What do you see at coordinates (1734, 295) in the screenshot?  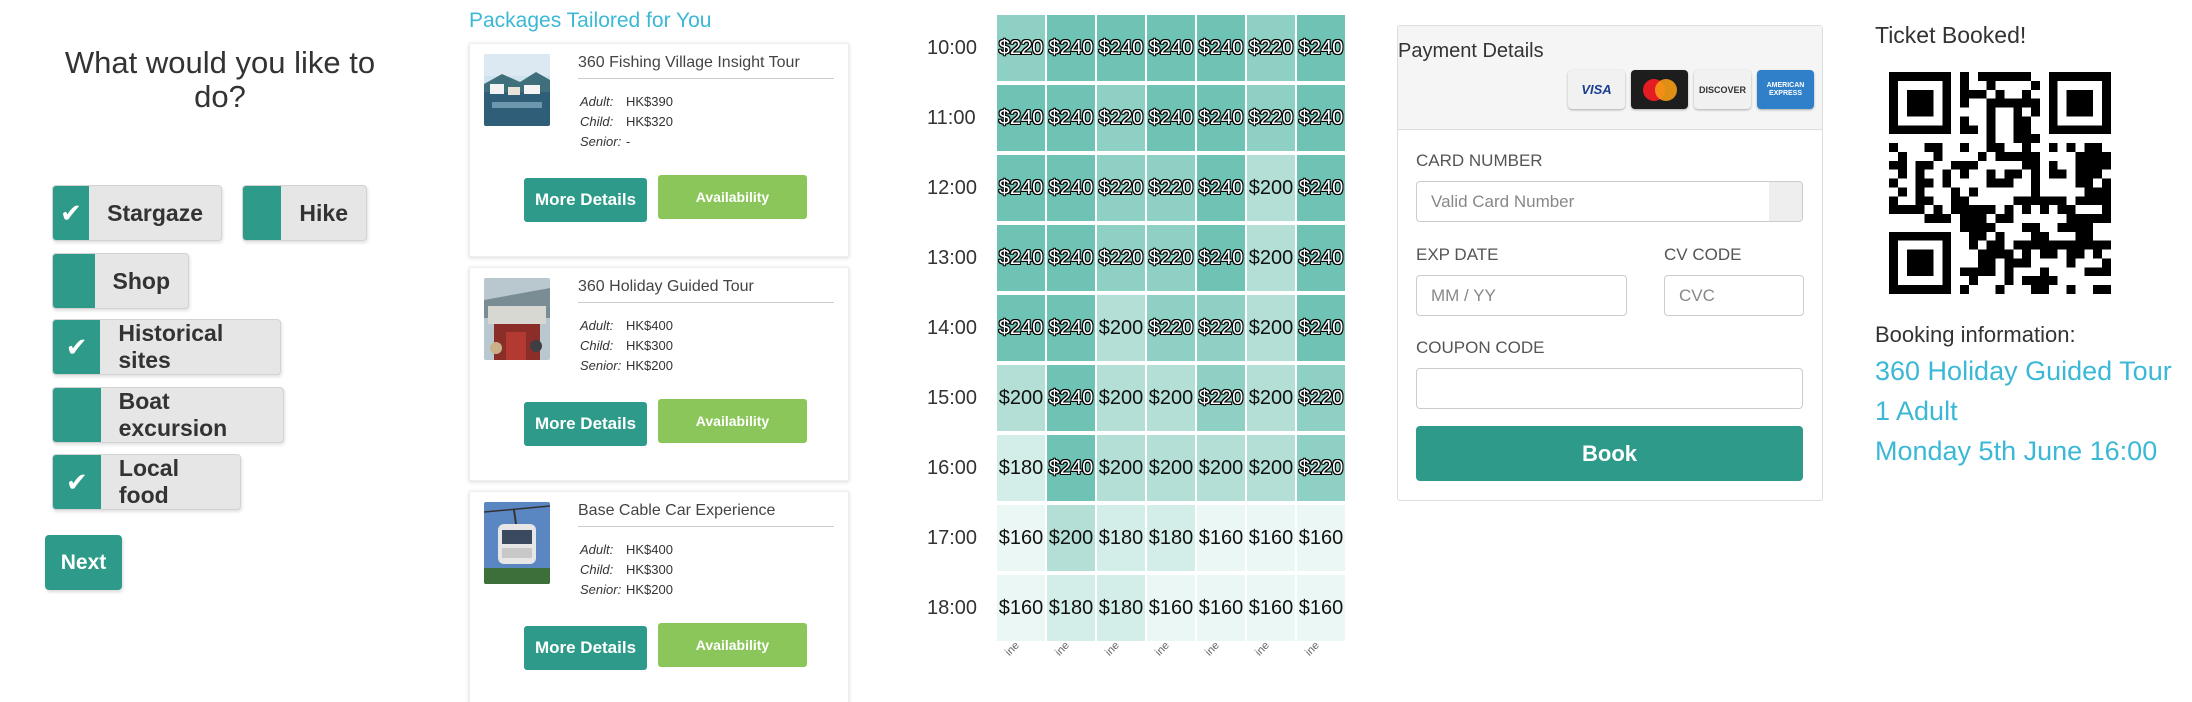 I see `cv-code-input` at bounding box center [1734, 295].